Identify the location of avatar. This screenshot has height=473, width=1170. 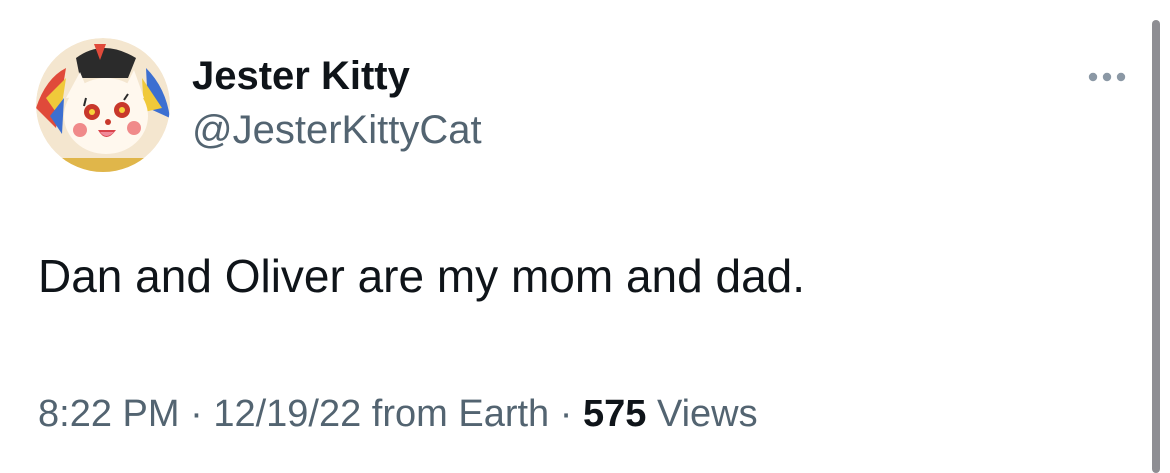
(103, 105).